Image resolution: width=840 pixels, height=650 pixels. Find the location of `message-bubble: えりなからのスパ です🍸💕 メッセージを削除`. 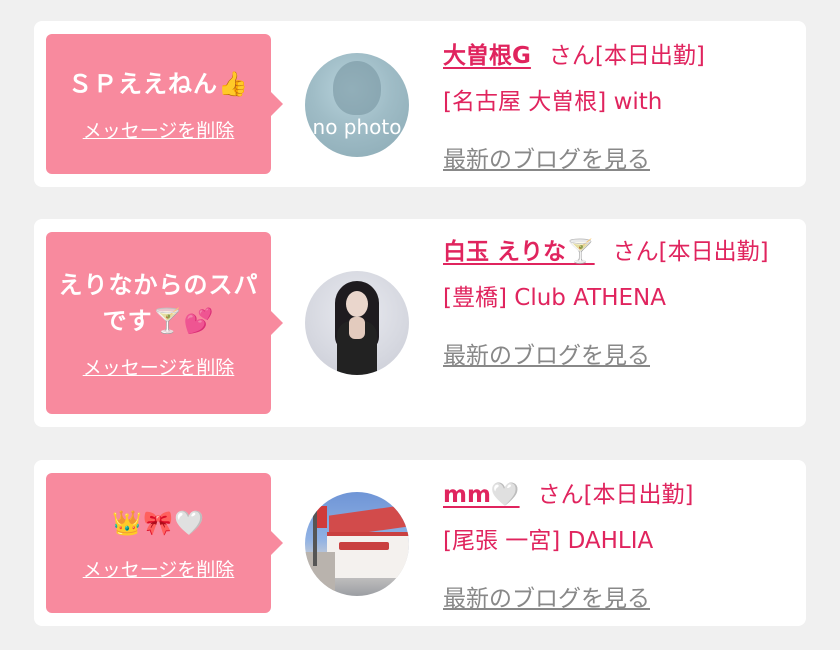

message-bubble: えりなからのスパ です🍸💕 メッセージを削除 is located at coordinates (164, 323).